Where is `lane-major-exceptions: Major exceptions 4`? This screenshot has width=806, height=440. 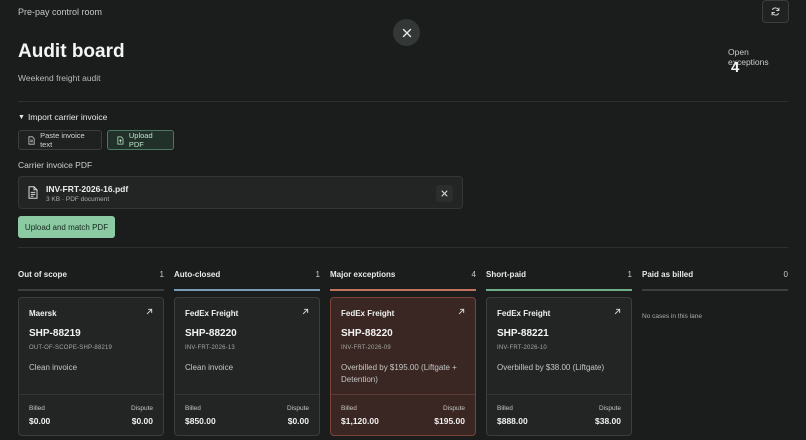
lane-major-exceptions: Major exceptions 4 is located at coordinates (403, 280).